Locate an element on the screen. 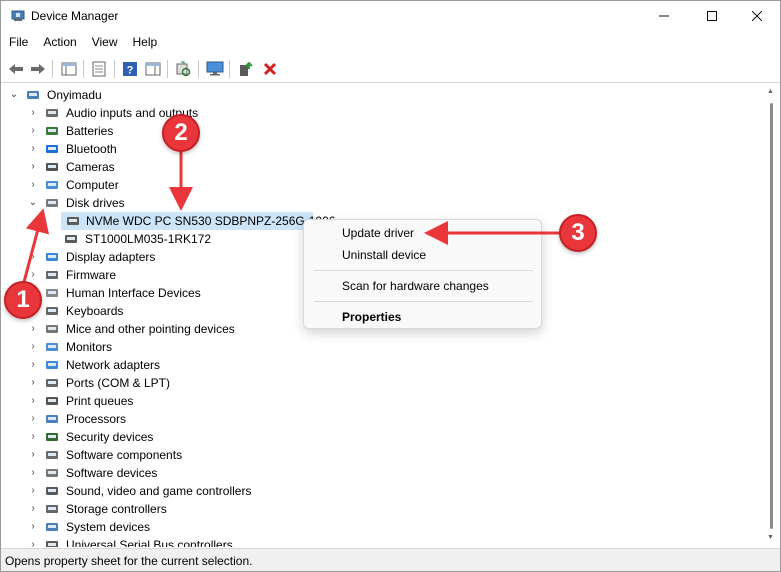 This screenshot has width=781, height=572. tree-category: › Sound, video and game controllers is located at coordinates (382, 491).